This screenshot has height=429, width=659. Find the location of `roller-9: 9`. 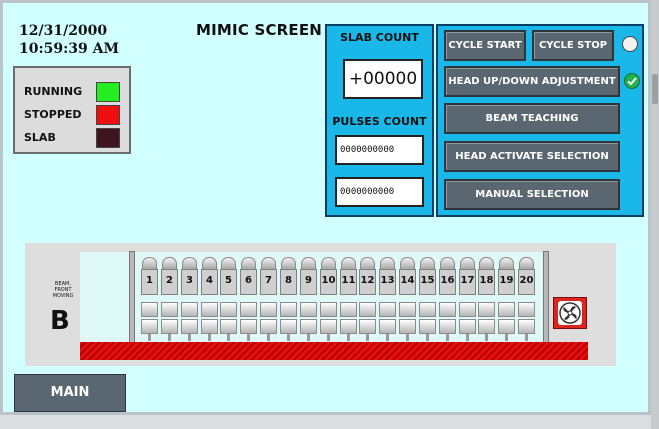

roller-9: 9 is located at coordinates (308, 299).